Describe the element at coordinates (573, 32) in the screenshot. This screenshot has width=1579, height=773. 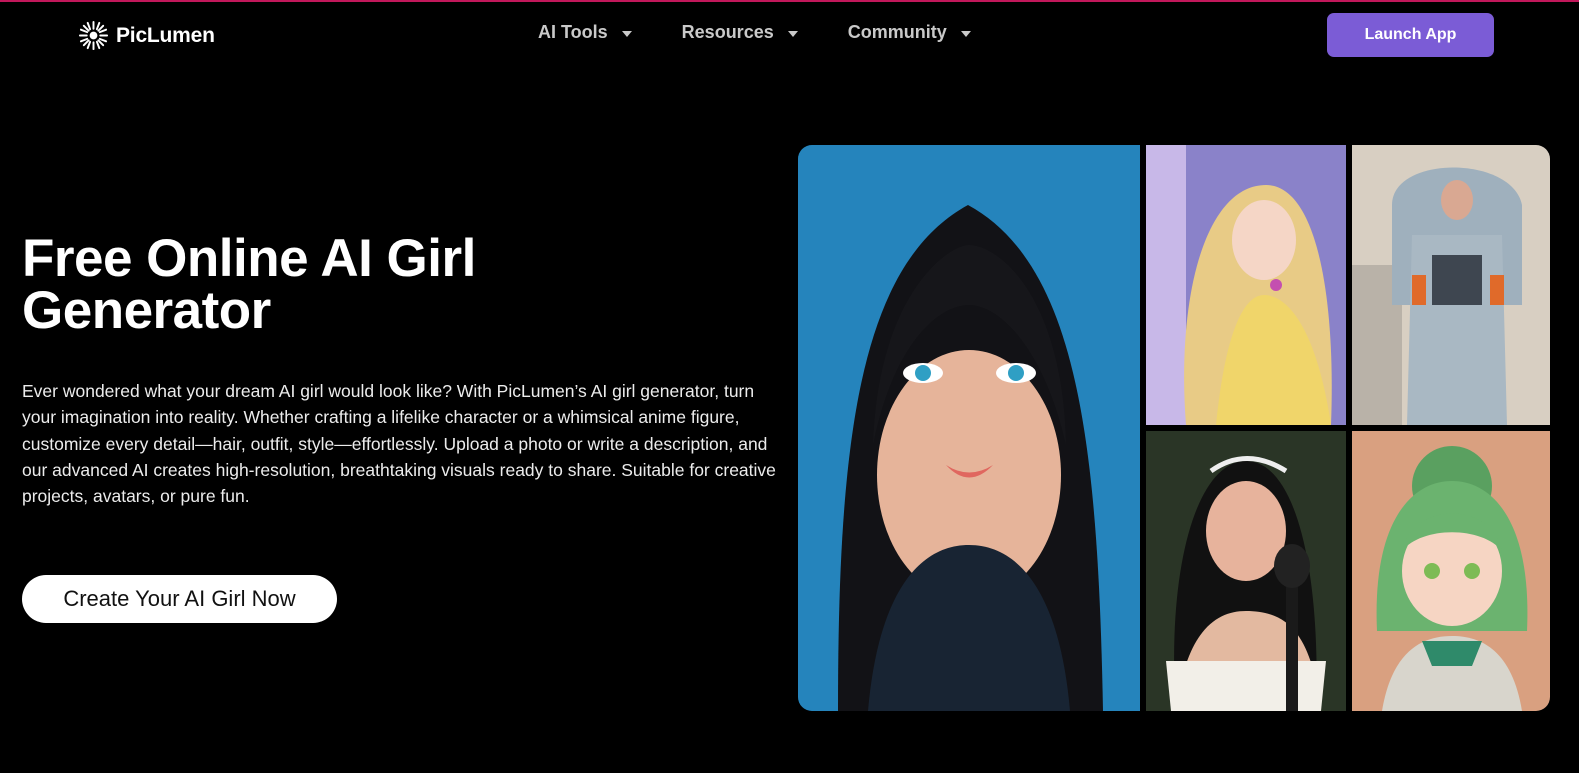
I see `nav-ai-tools-label: AI Tools` at that location.